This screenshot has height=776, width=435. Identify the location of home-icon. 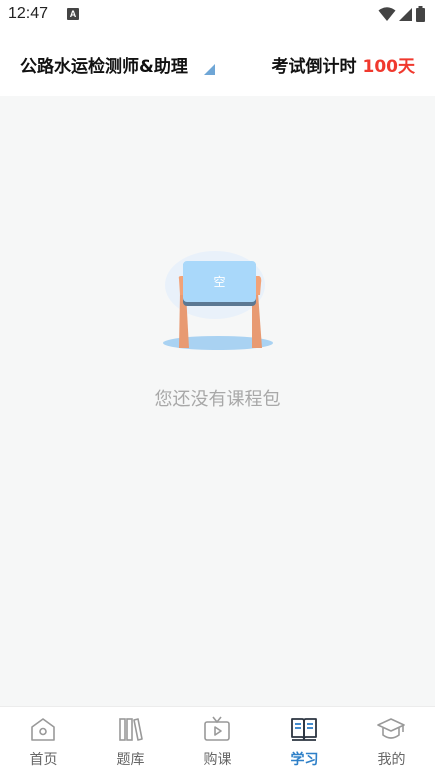
(43, 729).